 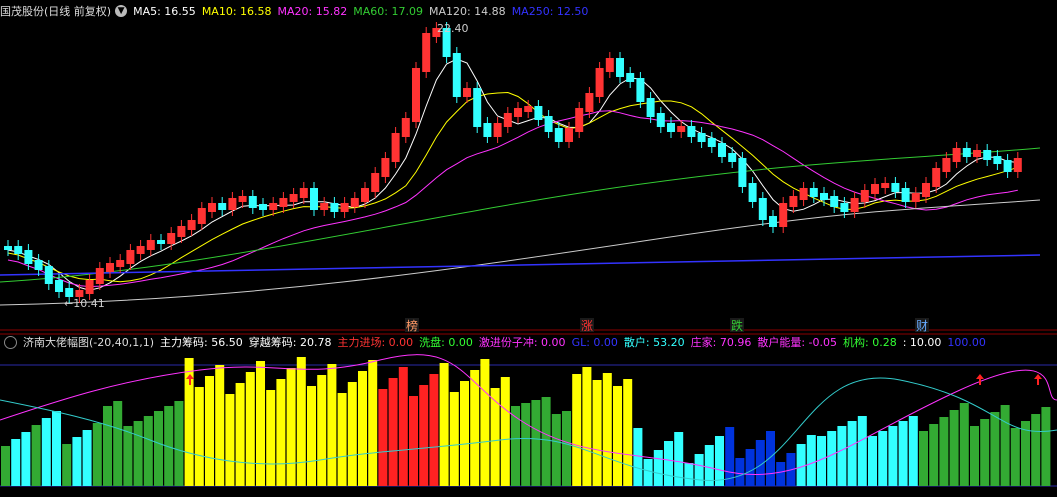 What do you see at coordinates (520, 265) in the screenshot?
I see `ma250-line` at bounding box center [520, 265].